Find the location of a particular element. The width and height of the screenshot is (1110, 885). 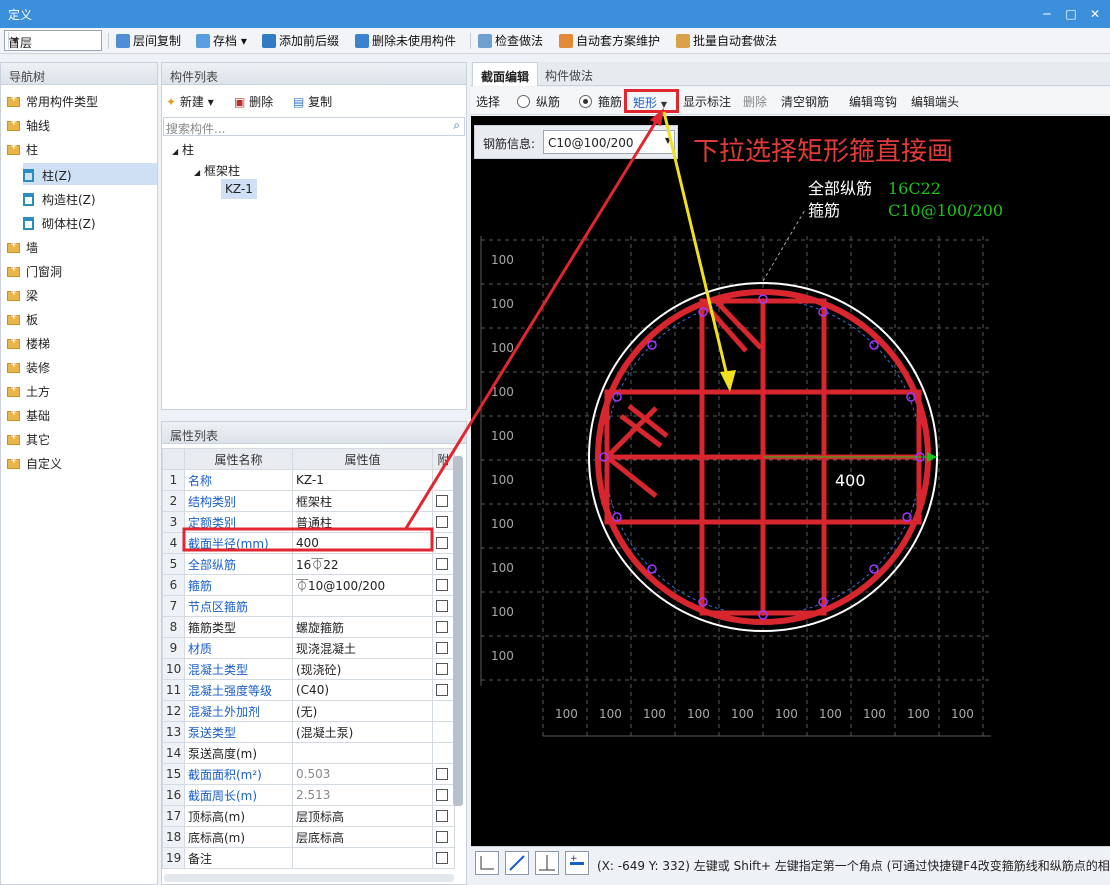

ortho-mode-button is located at coordinates (487, 863).